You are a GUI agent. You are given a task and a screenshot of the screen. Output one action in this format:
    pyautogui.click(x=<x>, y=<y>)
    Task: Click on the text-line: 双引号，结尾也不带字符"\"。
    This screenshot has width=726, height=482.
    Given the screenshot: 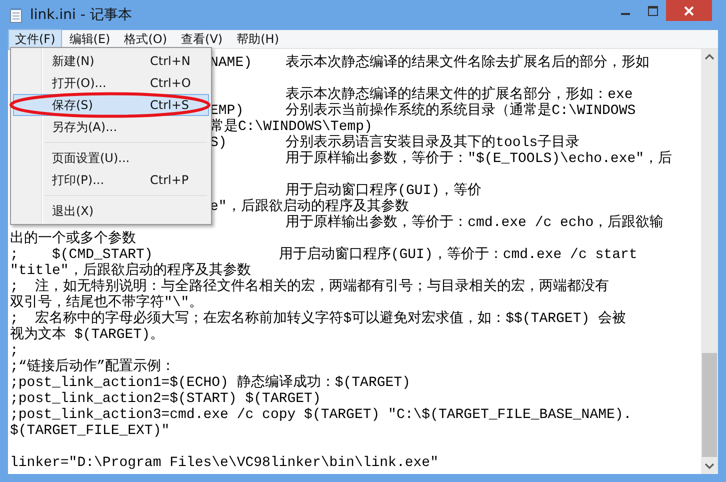 What is the action you would take?
    pyautogui.click(x=107, y=303)
    